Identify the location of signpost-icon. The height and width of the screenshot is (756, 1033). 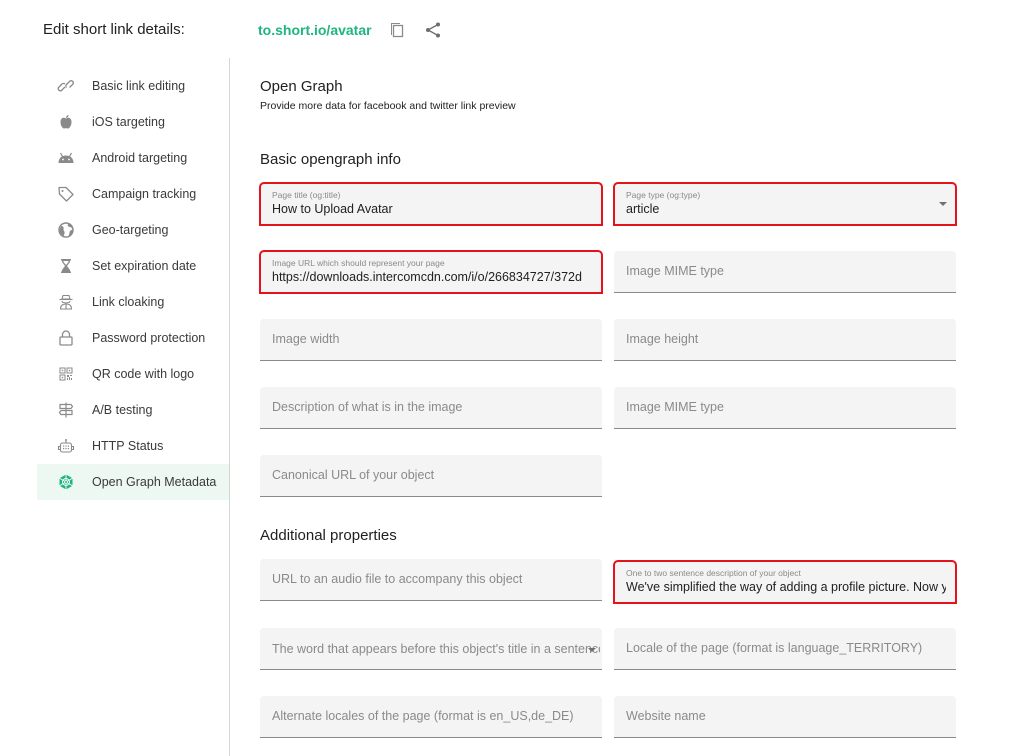
(66, 410).